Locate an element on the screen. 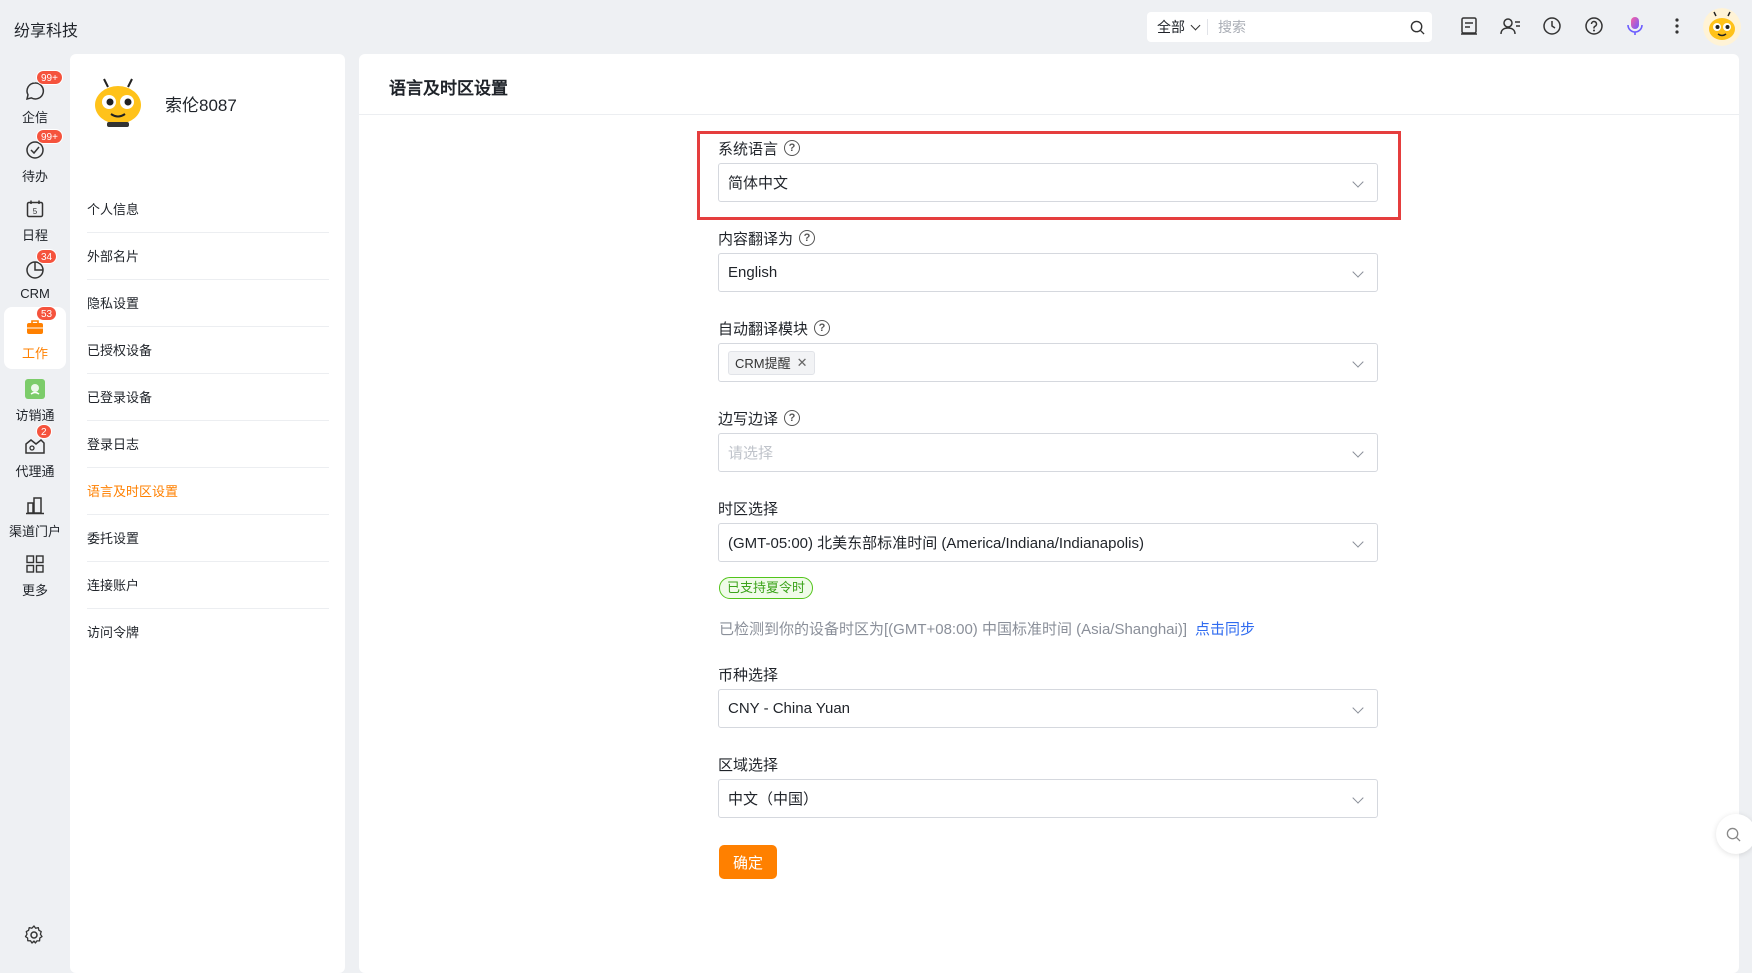  top-bar: 纷享科技 全部 is located at coordinates (876, 27).